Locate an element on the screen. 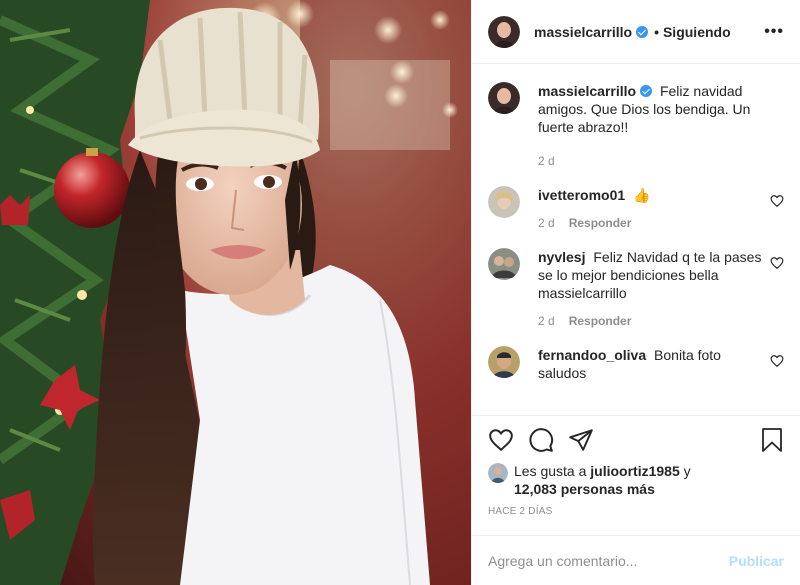  likes-joiner: y is located at coordinates (687, 471).